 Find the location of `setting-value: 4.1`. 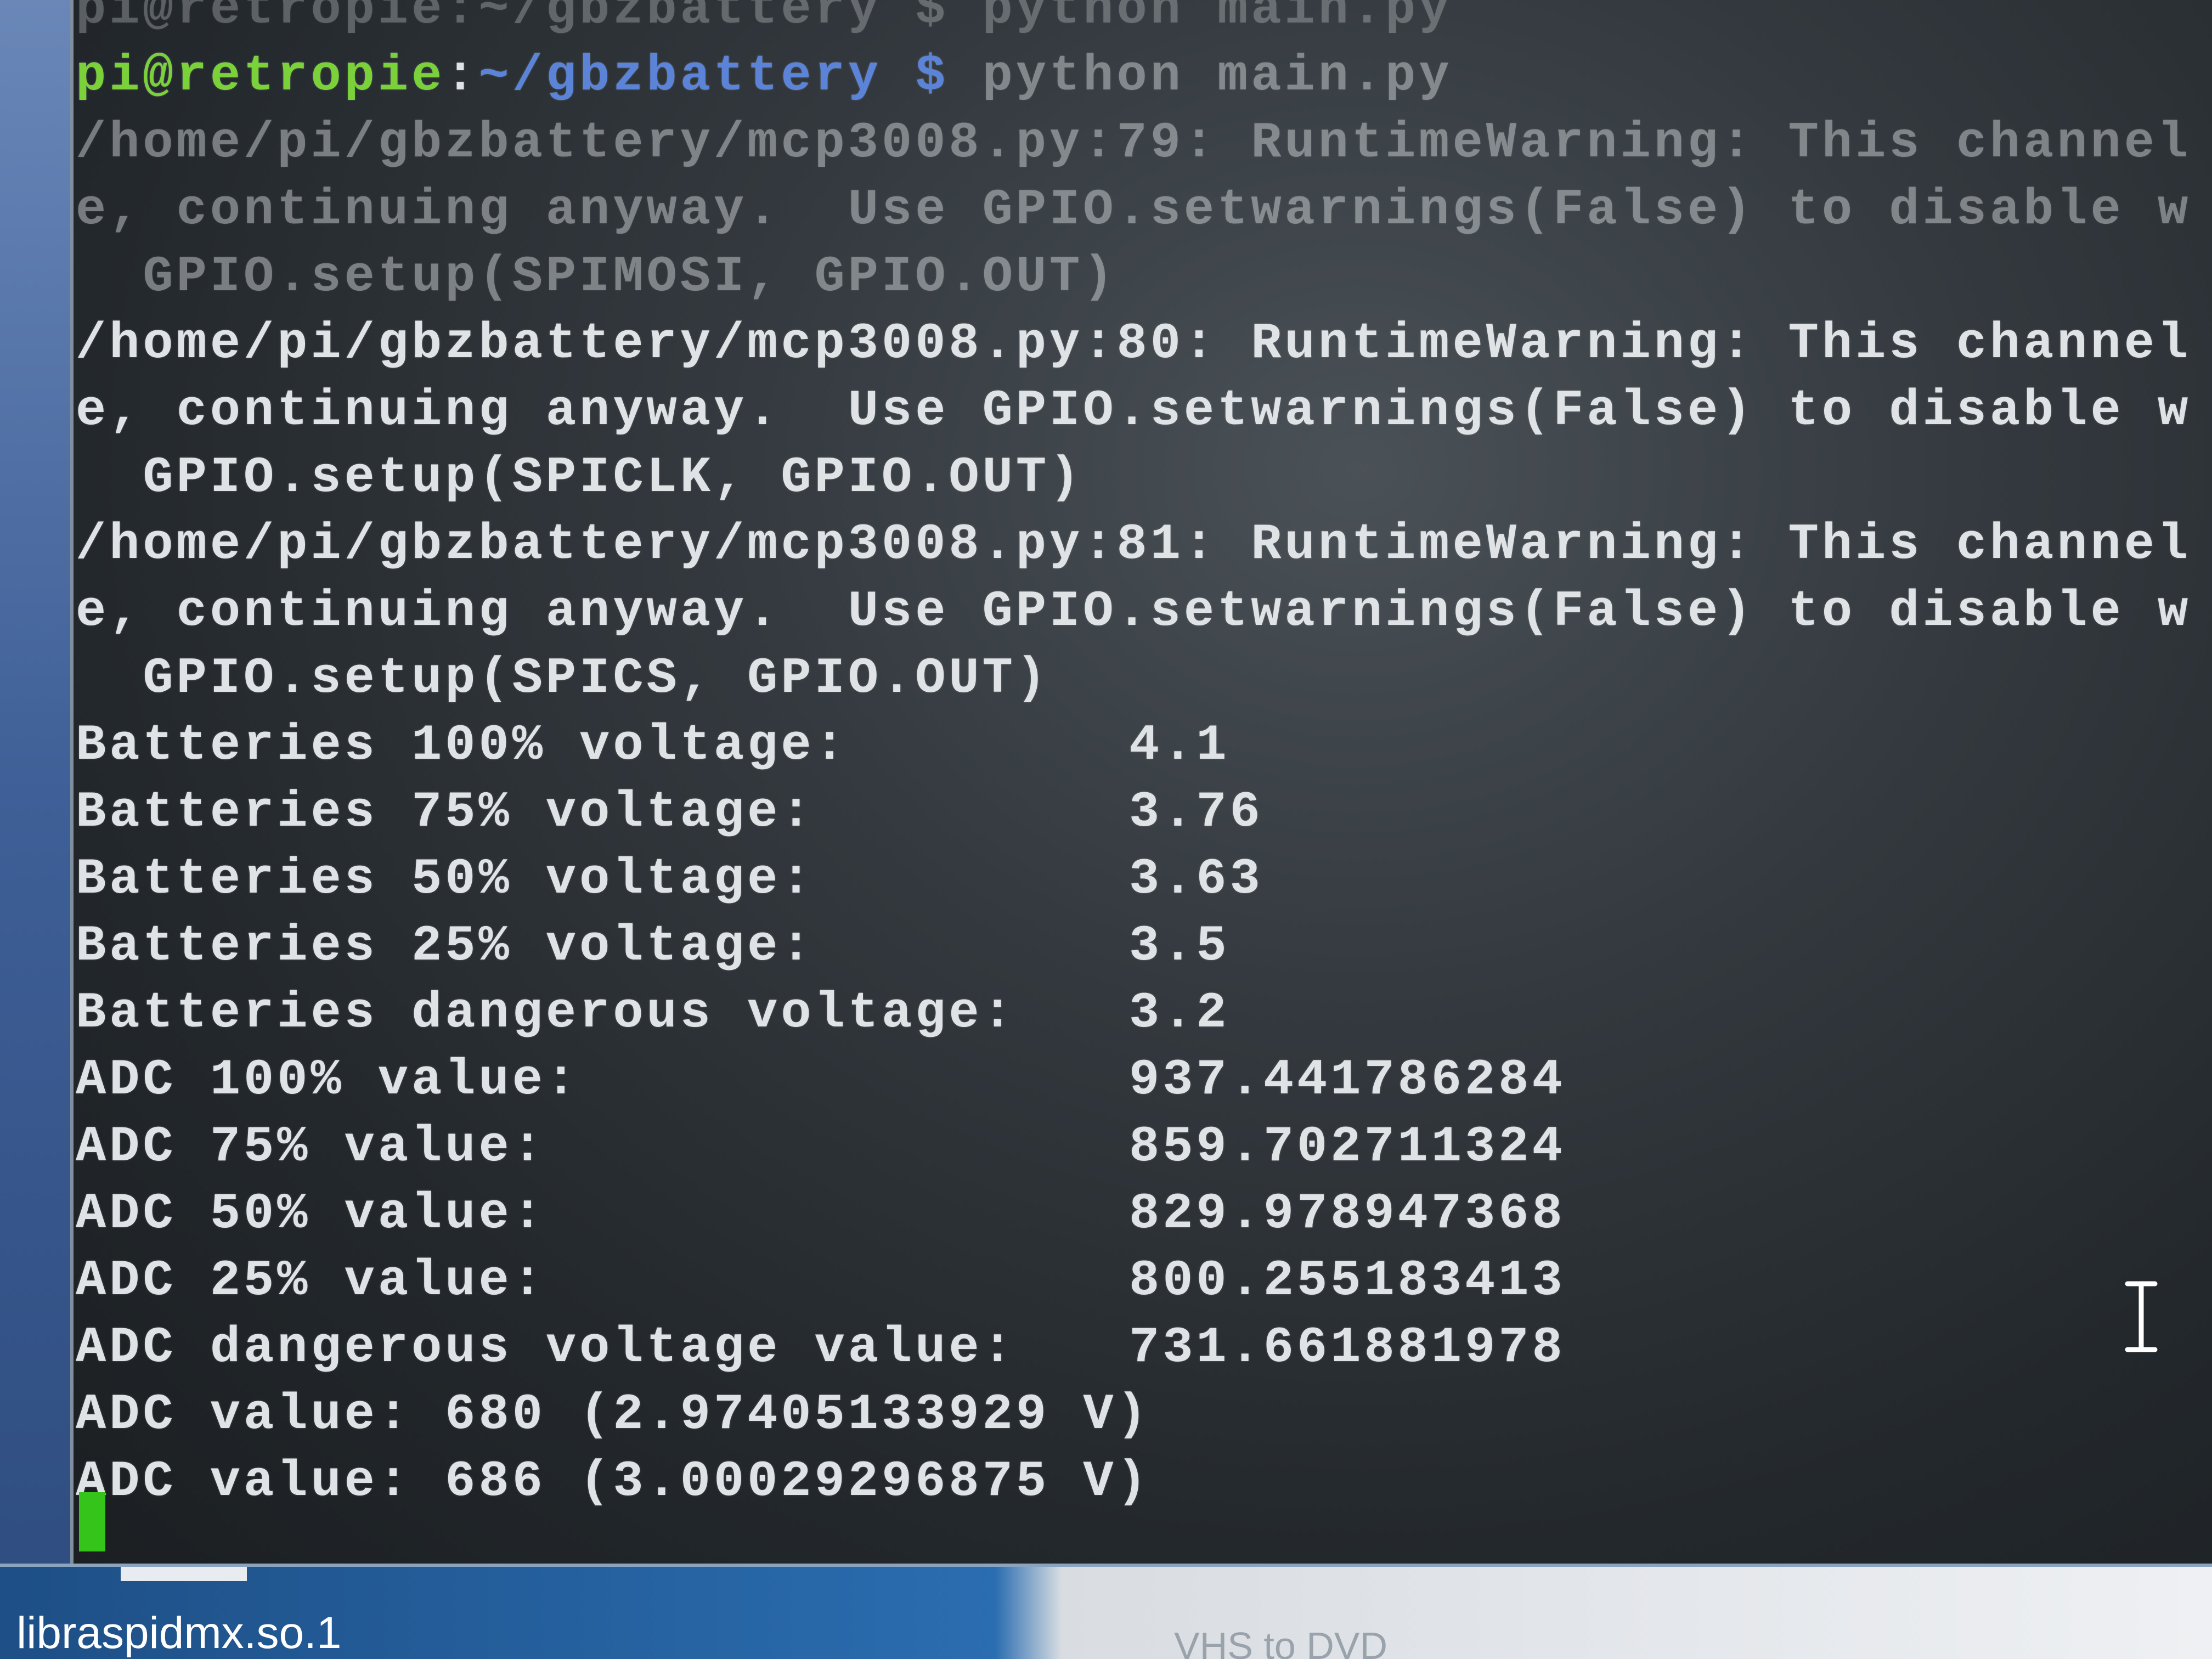

setting-value: 4.1 is located at coordinates (1180, 745).